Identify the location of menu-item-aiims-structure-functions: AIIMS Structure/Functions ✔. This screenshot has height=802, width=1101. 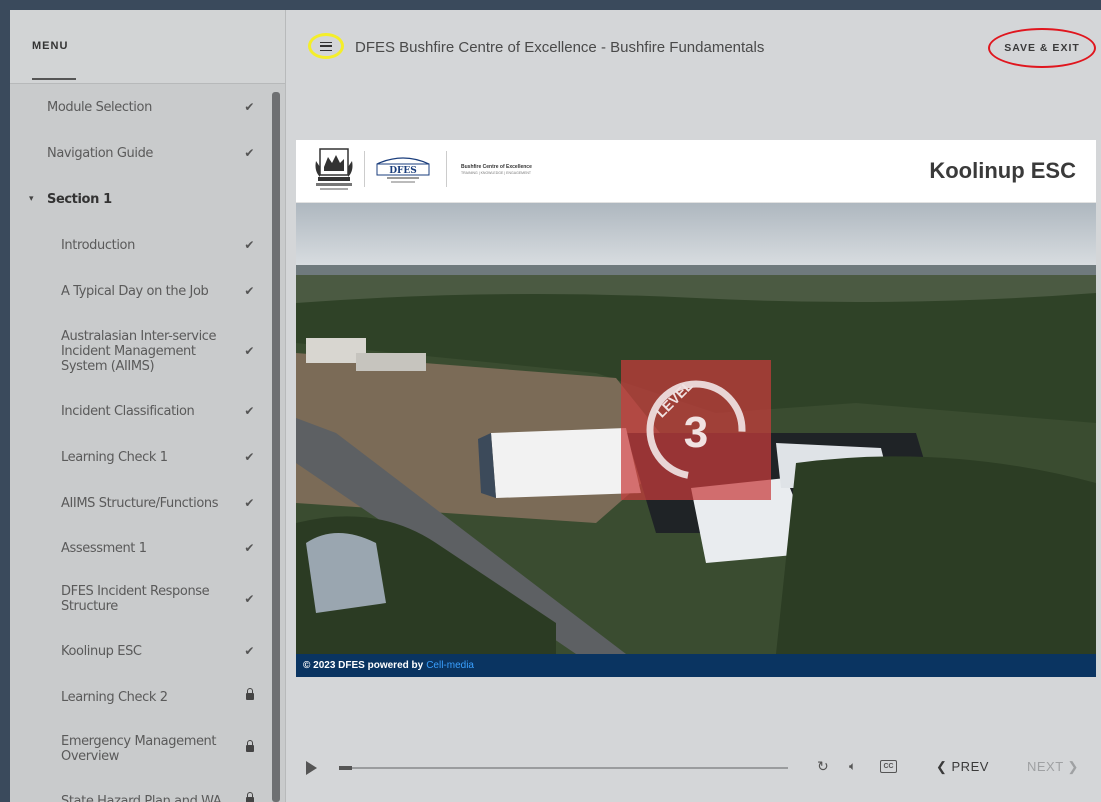
(141, 503).